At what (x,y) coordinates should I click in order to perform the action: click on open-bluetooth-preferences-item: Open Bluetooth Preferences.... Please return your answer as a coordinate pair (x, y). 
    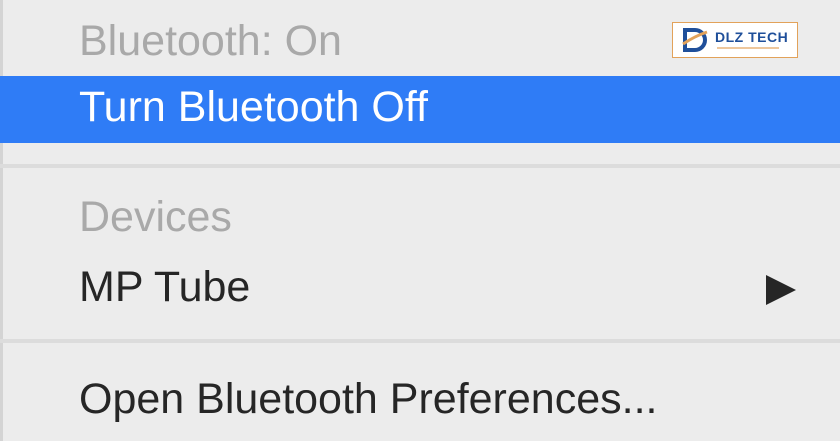
    Looking at the image, I should click on (420, 403).